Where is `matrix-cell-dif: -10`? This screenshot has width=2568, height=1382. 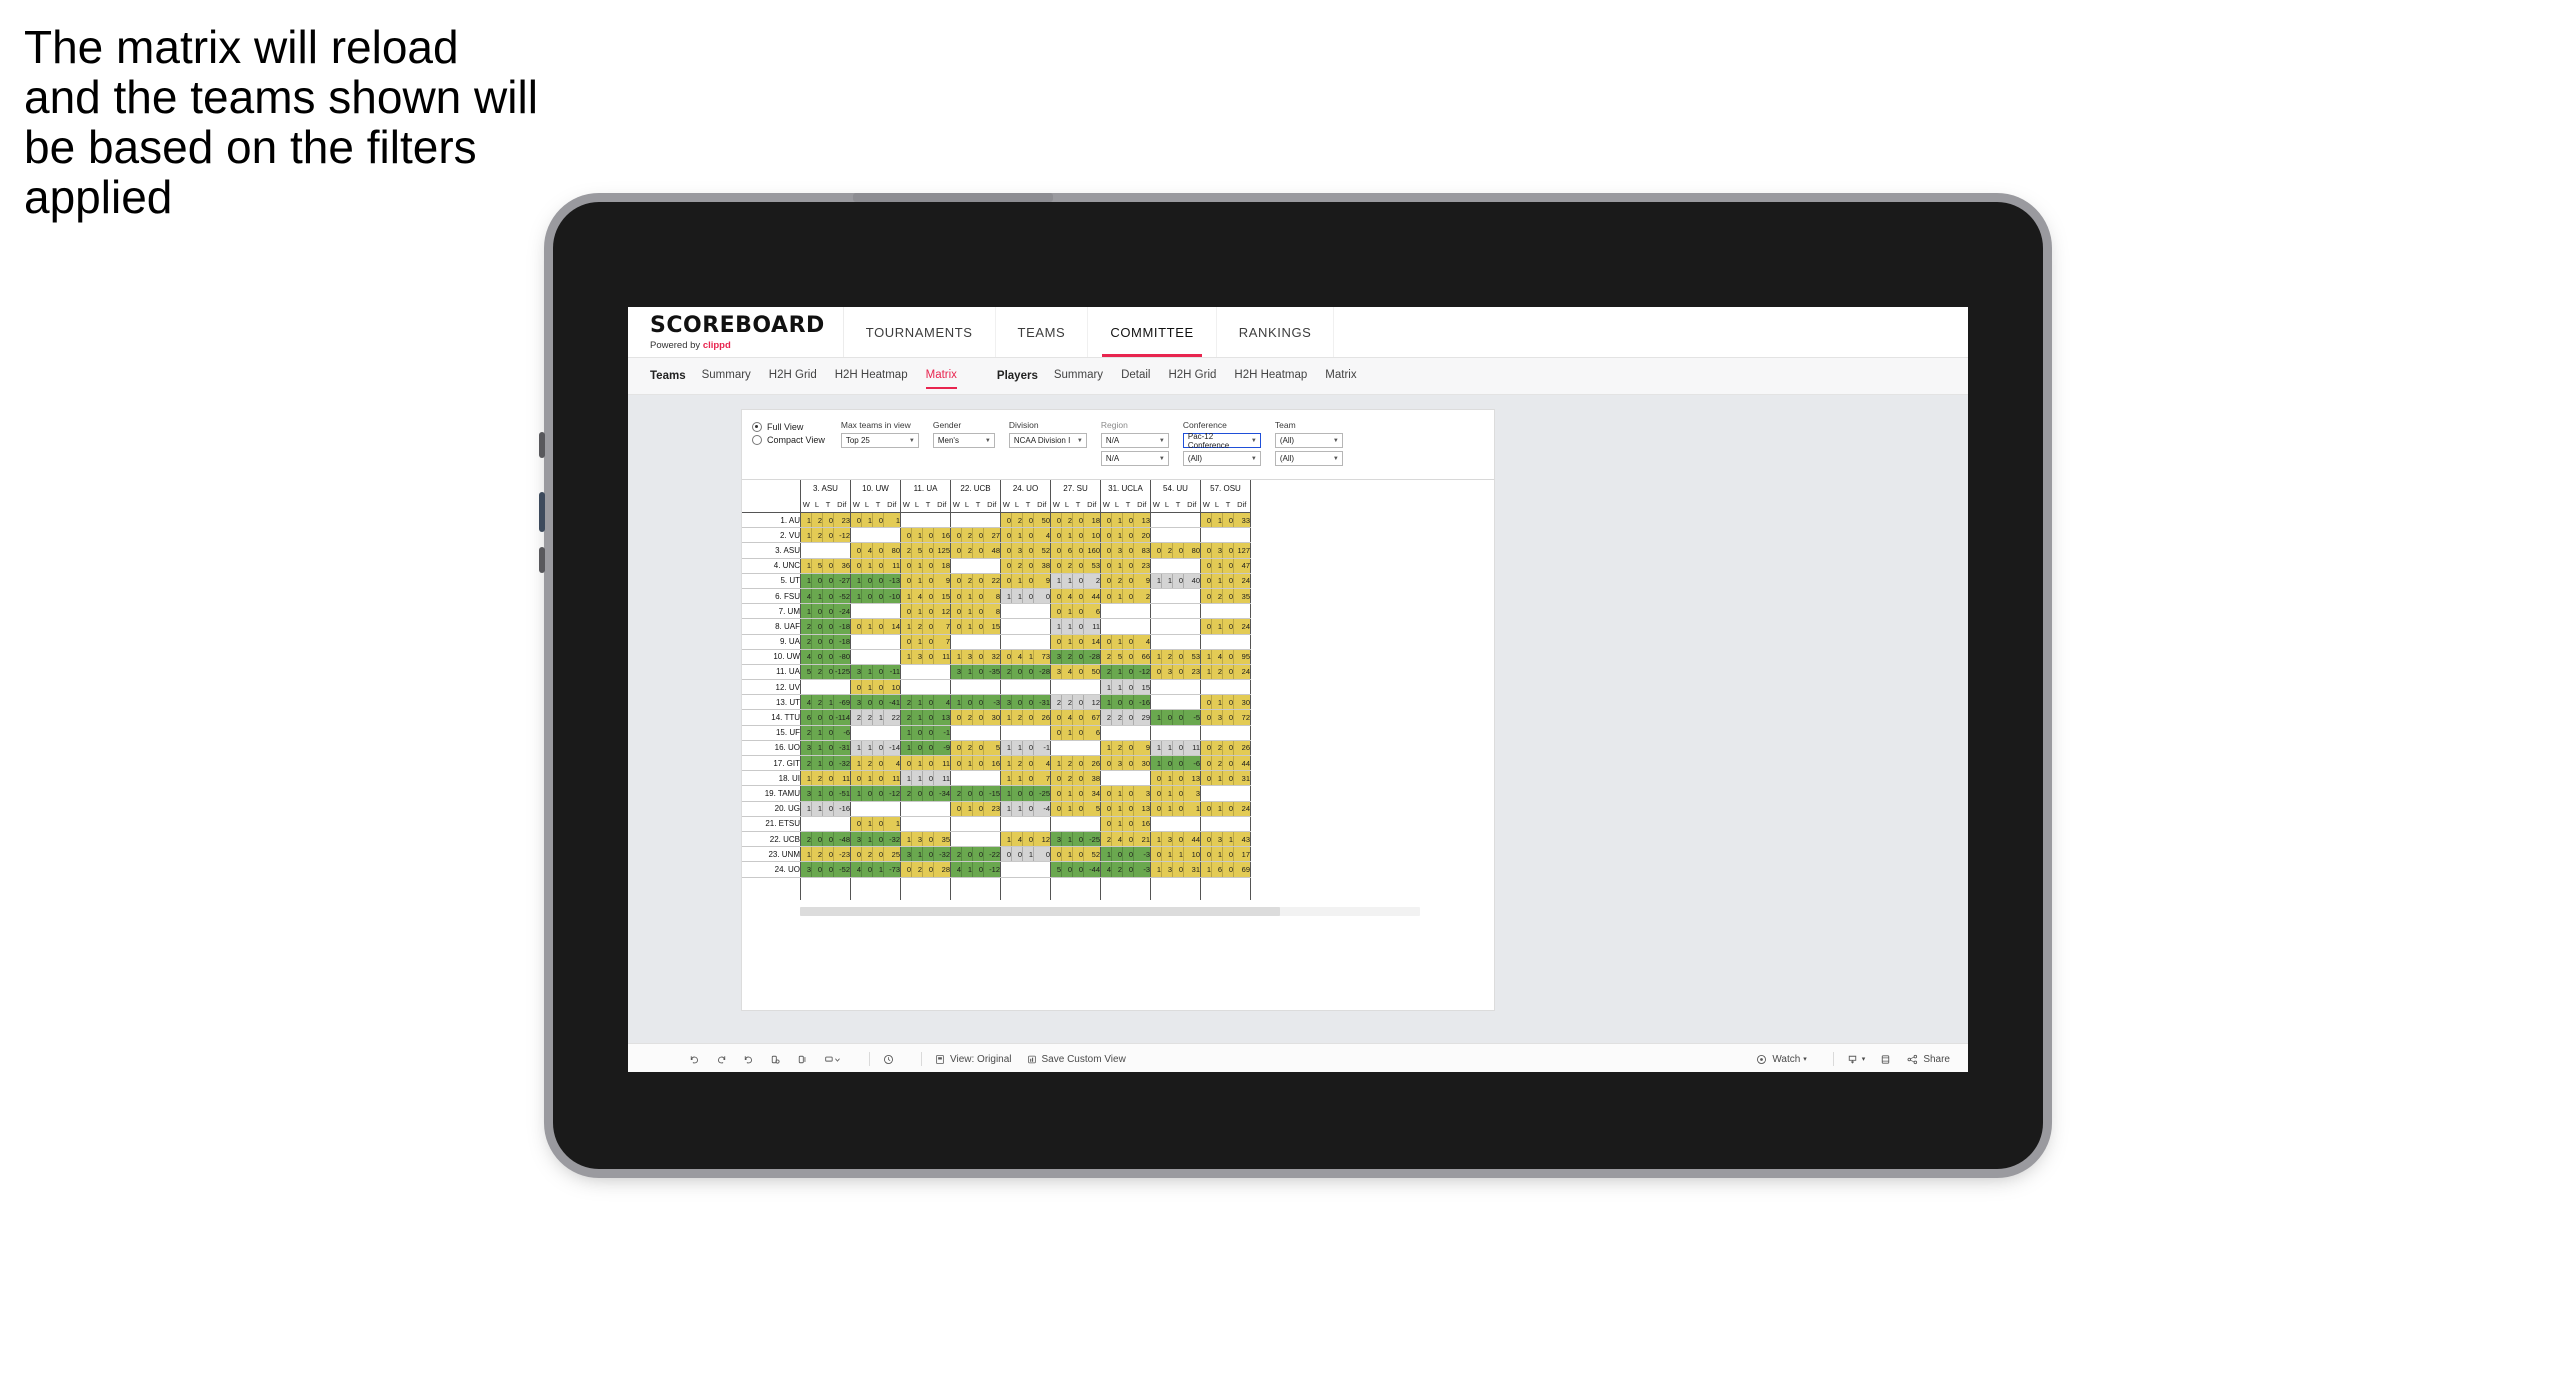
matrix-cell-dif: -10 is located at coordinates (892, 596).